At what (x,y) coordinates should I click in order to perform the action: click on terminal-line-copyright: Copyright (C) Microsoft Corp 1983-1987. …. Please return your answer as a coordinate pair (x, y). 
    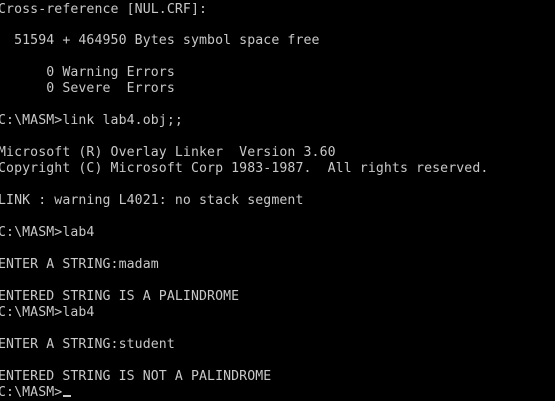
    Looking at the image, I should click on (244, 168).